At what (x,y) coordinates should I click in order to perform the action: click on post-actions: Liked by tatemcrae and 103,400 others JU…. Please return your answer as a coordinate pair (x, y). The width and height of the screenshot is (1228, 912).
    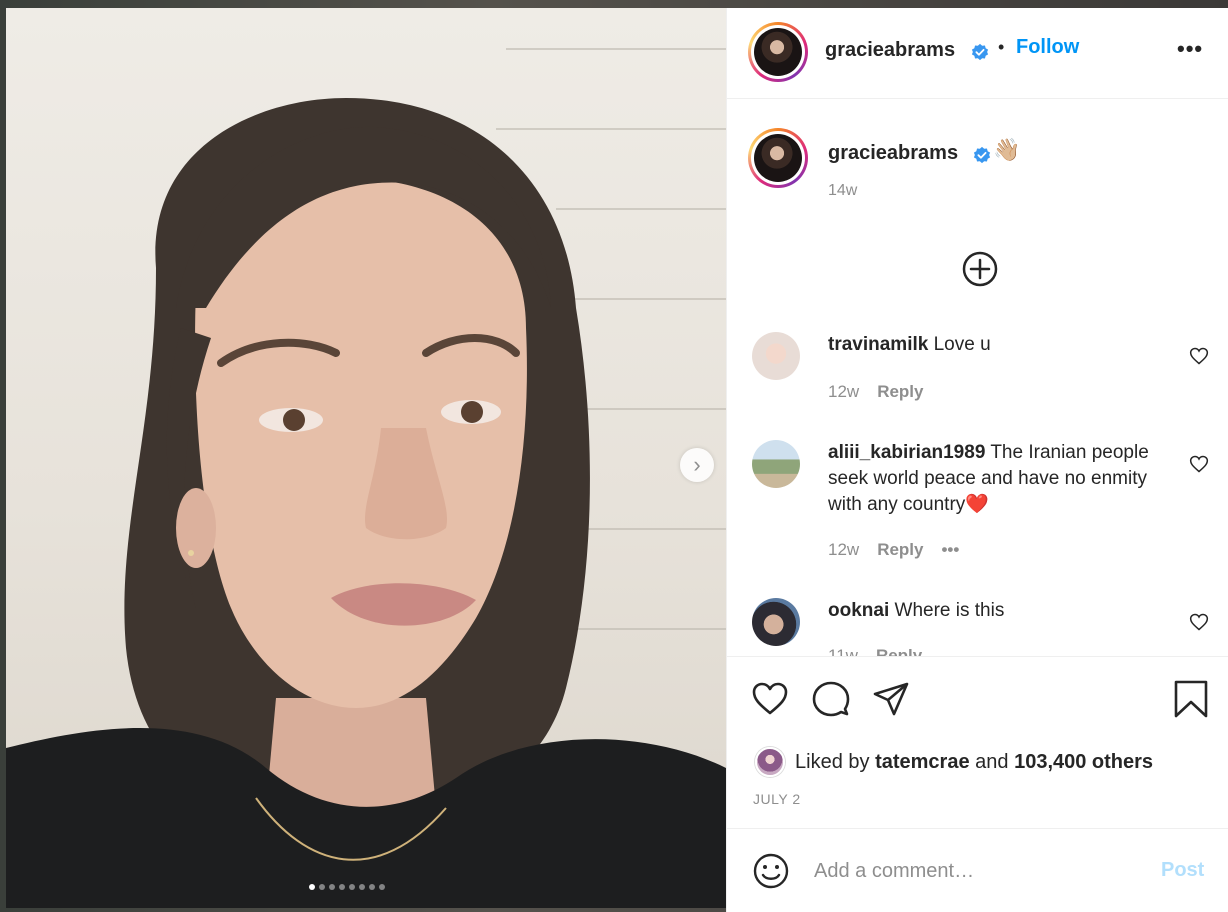
    Looking at the image, I should click on (977, 742).